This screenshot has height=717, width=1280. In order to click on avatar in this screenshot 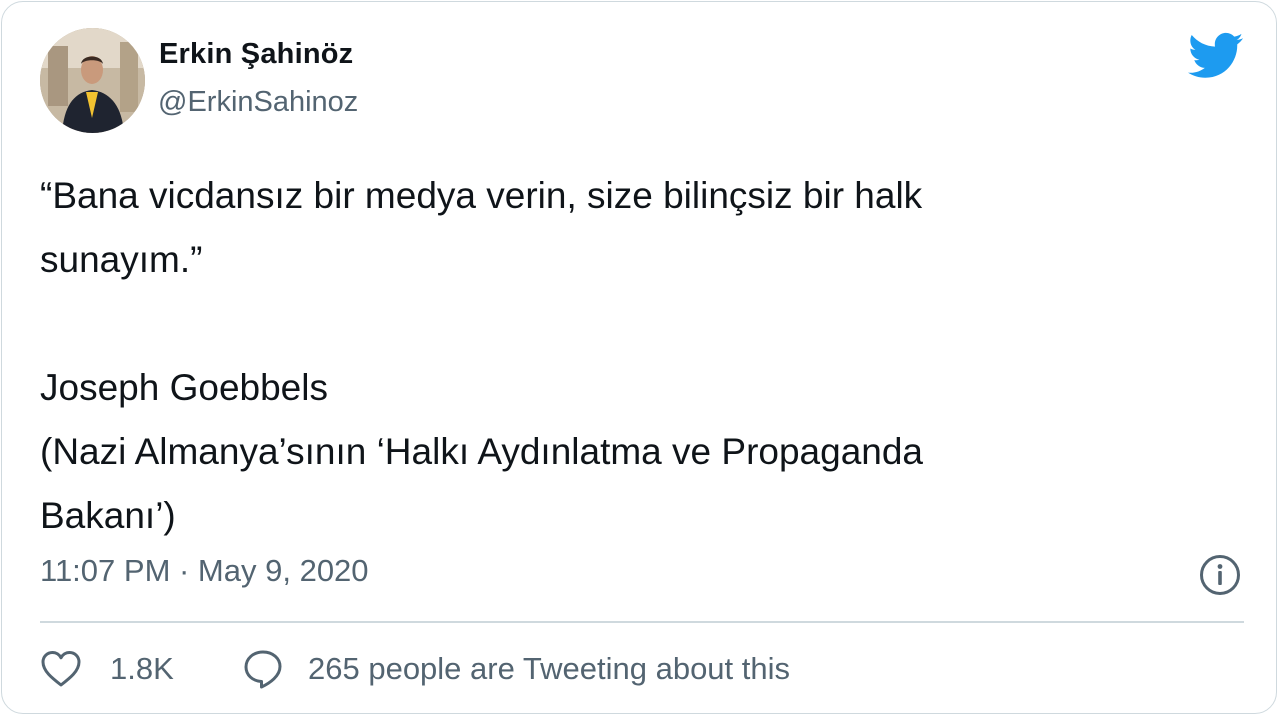, I will do `click(92, 80)`.